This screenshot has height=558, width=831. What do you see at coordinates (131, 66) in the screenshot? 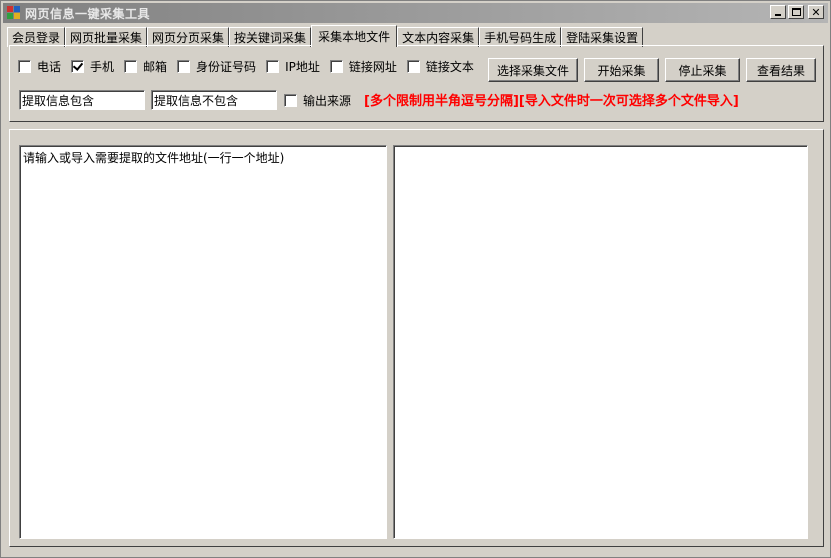
I see `email-checkbox-box` at bounding box center [131, 66].